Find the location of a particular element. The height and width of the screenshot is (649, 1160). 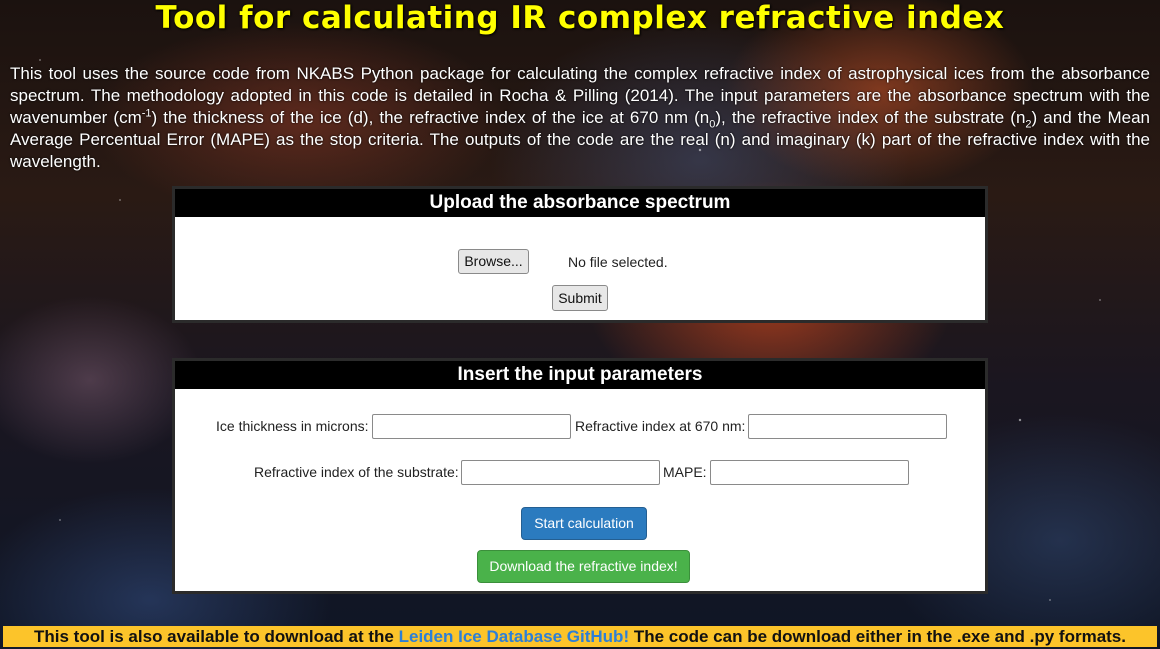

substrate-index-label: Refractive index of the substrate: is located at coordinates (356, 472).